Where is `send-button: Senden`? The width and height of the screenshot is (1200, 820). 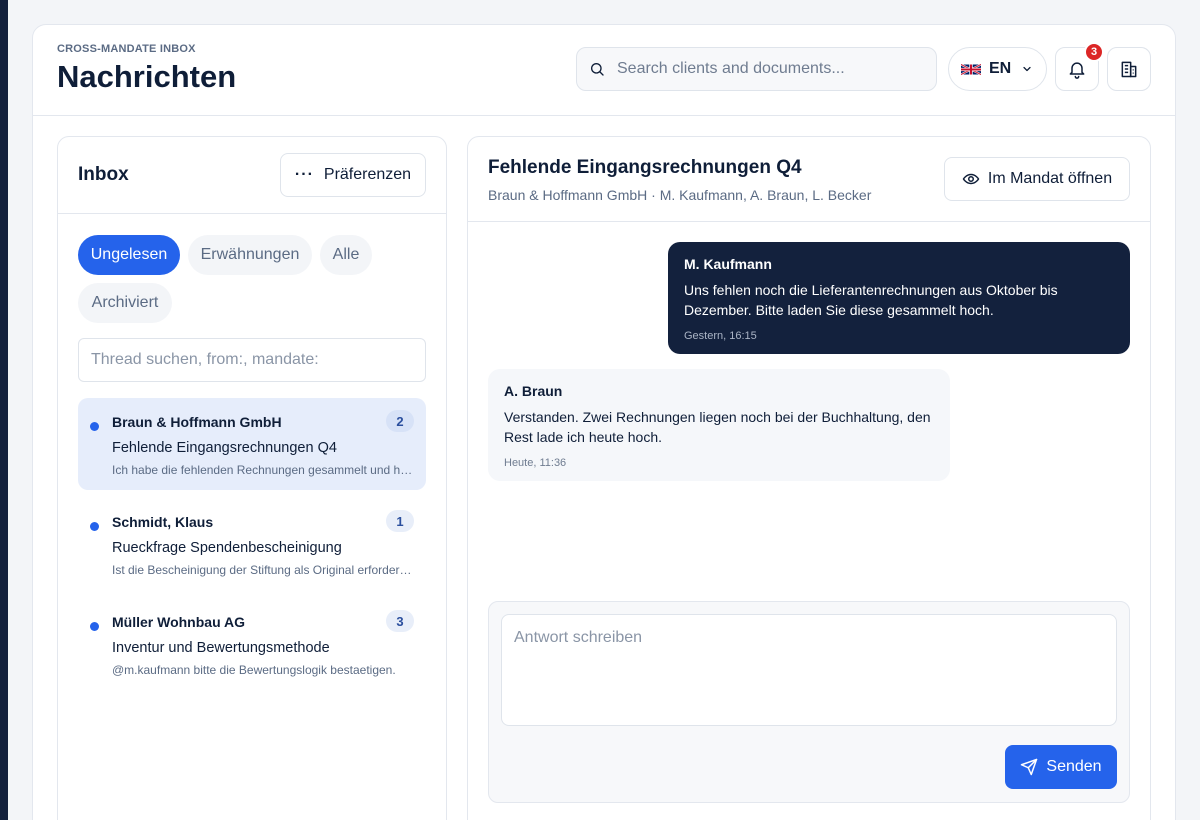
send-button: Senden is located at coordinates (1061, 767).